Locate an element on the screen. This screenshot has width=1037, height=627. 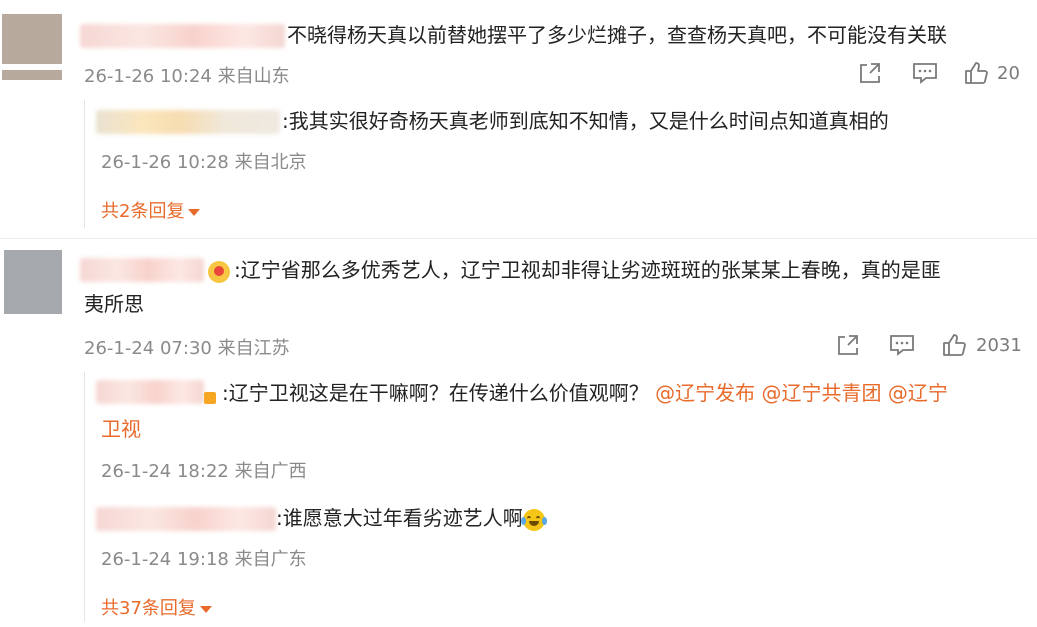
reply-meta: 26-1-24 19:18 来自广东 is located at coordinates (204, 558).